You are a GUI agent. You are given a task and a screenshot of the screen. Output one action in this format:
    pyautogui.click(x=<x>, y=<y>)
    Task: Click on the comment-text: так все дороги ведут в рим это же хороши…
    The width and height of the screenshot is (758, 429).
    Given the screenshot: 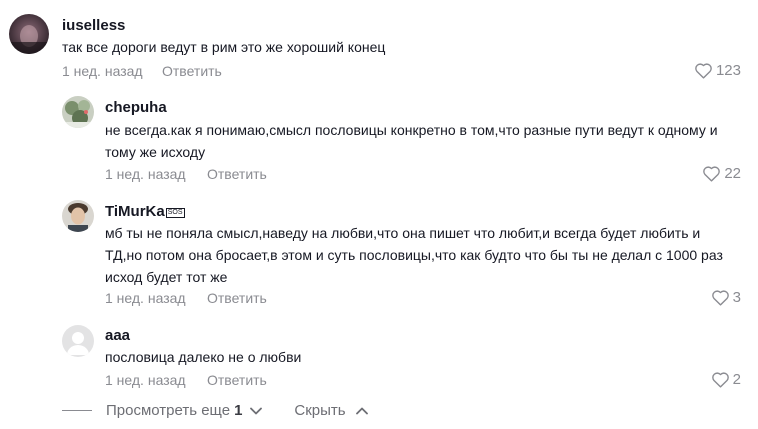 What is the action you would take?
    pyautogui.click(x=224, y=47)
    